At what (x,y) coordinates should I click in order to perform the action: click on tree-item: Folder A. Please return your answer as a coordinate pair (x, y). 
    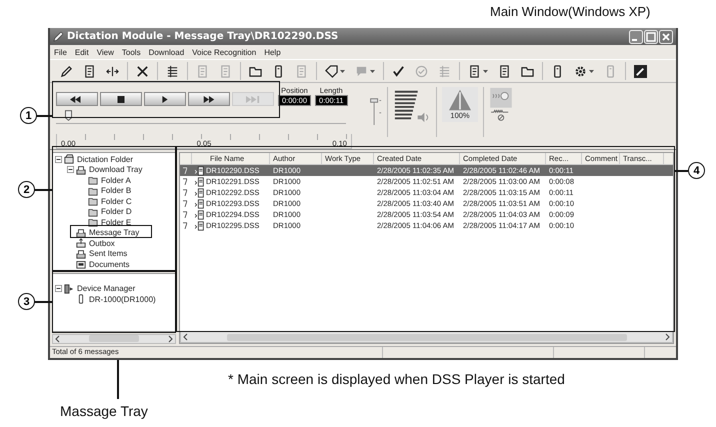
    Looking at the image, I should click on (116, 180).